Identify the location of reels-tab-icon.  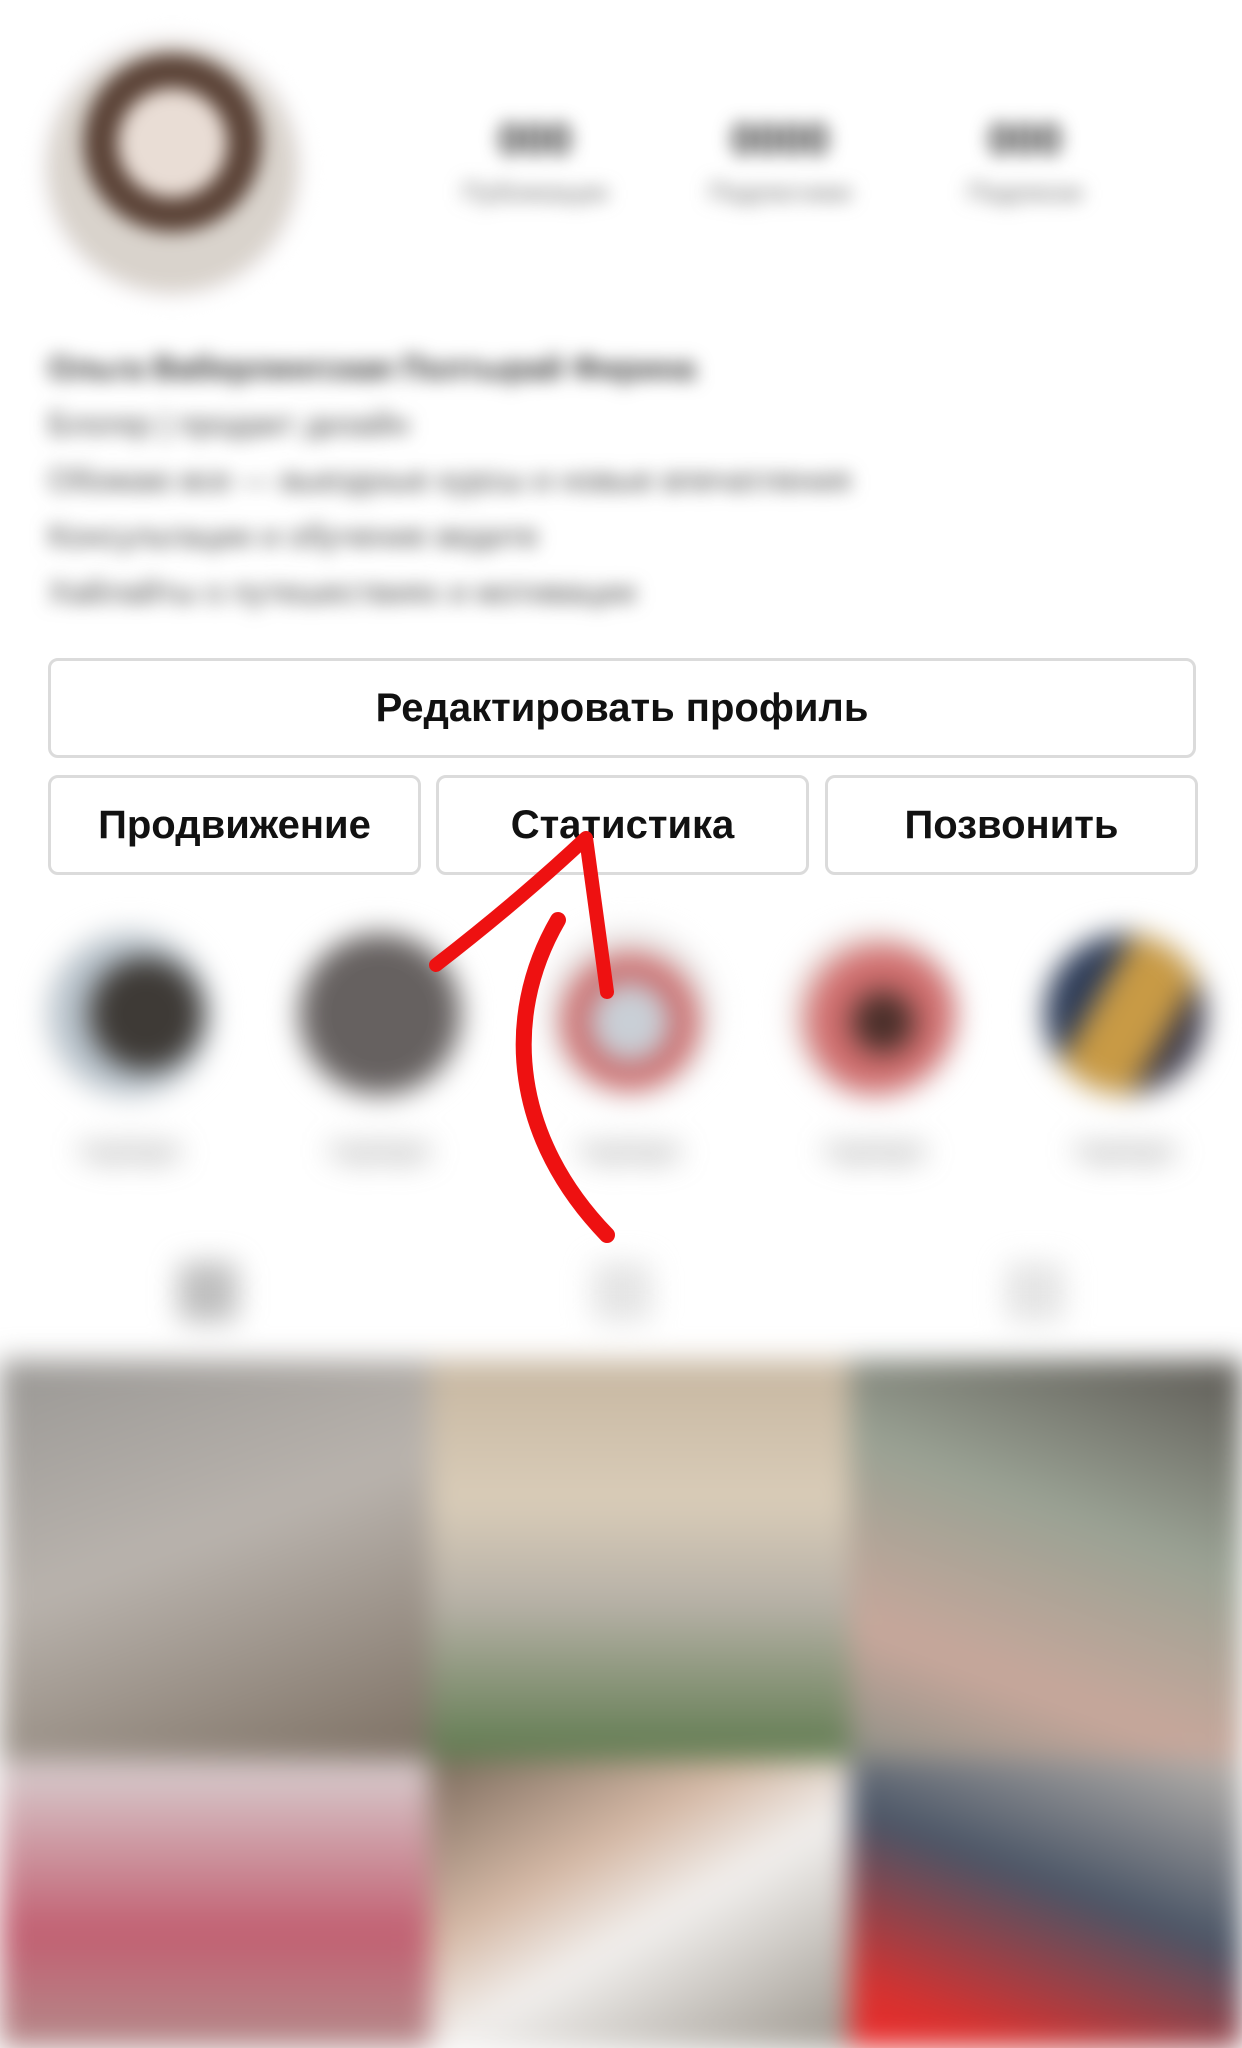
(622, 1292).